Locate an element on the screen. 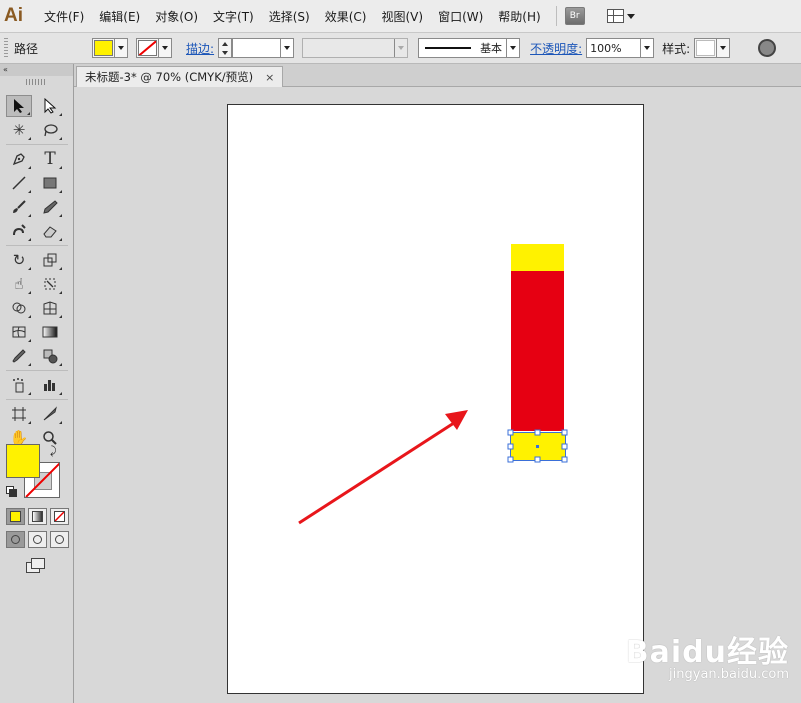 This screenshot has height=703, width=801. artwork-layer is located at coordinates (433, 384).